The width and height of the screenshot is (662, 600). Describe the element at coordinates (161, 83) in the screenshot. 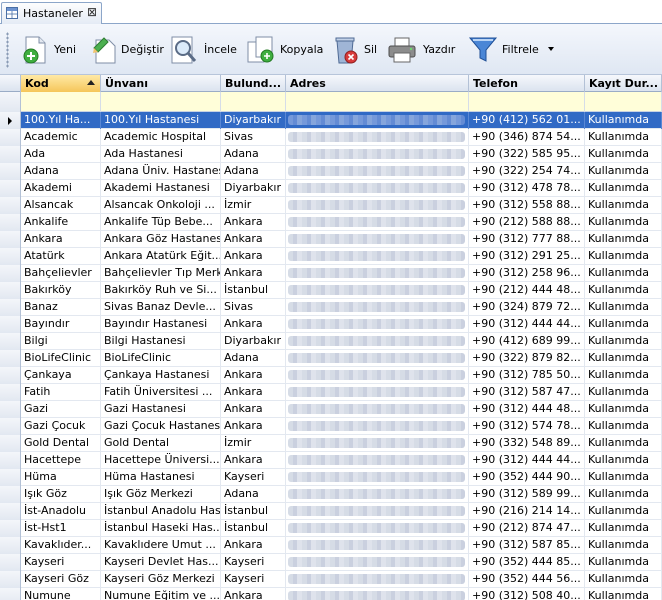

I see `column-header-unvan: Ünvanı` at that location.